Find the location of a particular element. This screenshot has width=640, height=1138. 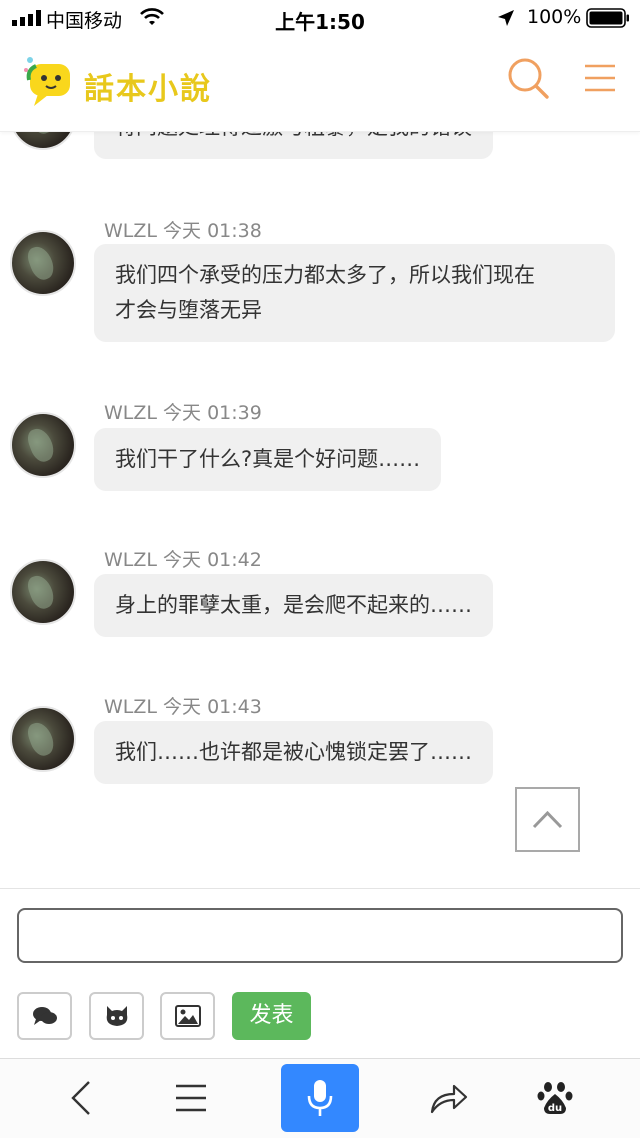

microphone-icon is located at coordinates (320, 1098).